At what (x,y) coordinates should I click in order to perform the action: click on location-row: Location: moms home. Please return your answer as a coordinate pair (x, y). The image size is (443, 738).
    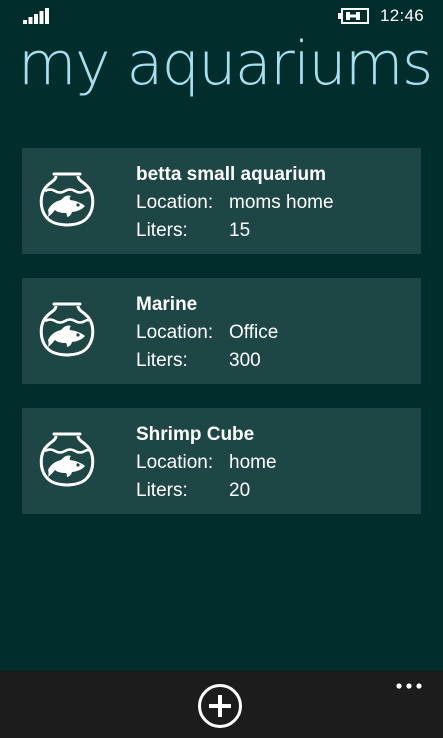
    Looking at the image, I should click on (235, 203).